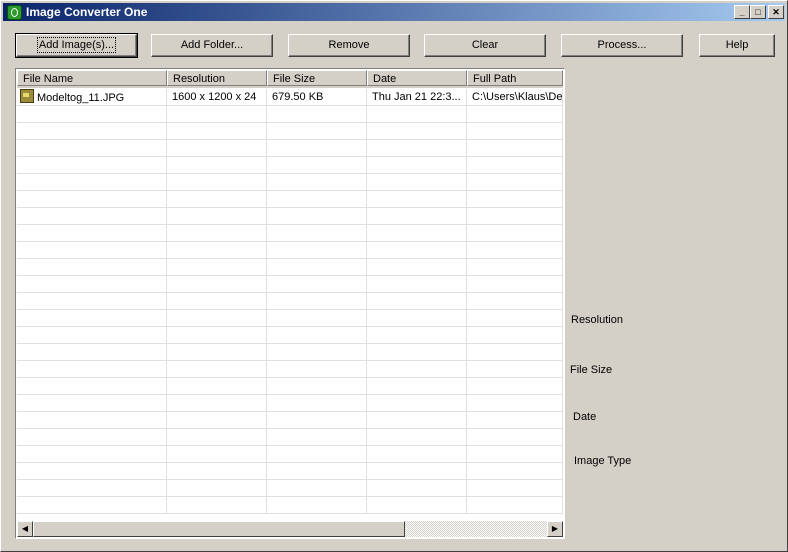  Describe the element at coordinates (217, 78) in the screenshot. I see `column-header-resolution: Resolution` at that location.